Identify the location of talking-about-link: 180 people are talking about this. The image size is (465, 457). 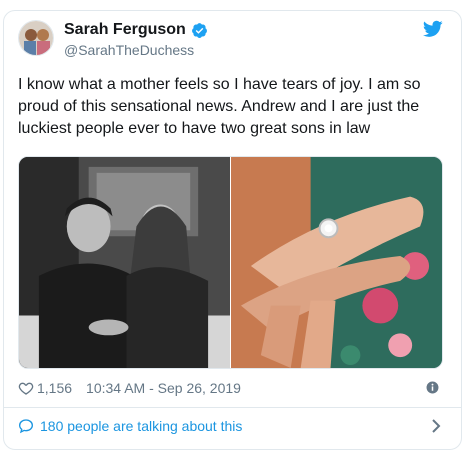
(230, 426).